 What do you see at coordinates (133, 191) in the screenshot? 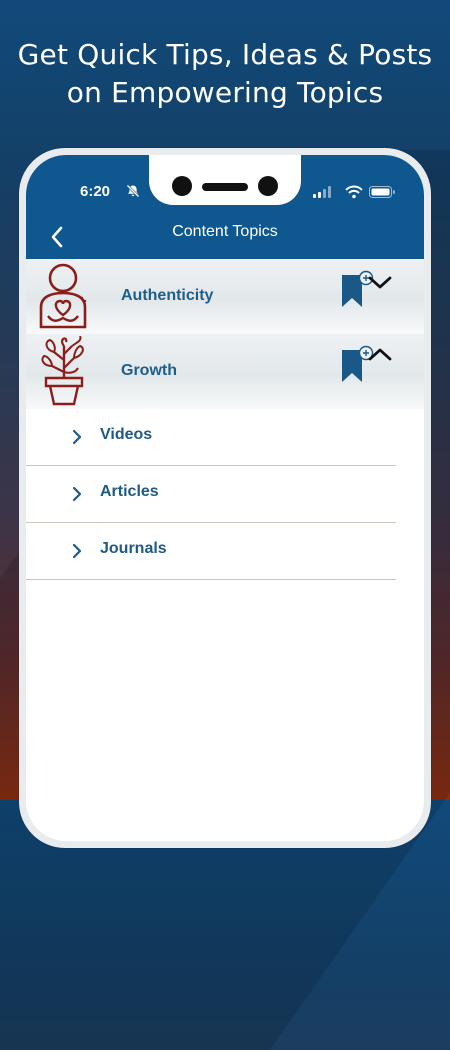
I see `bell-muted-icon` at bounding box center [133, 191].